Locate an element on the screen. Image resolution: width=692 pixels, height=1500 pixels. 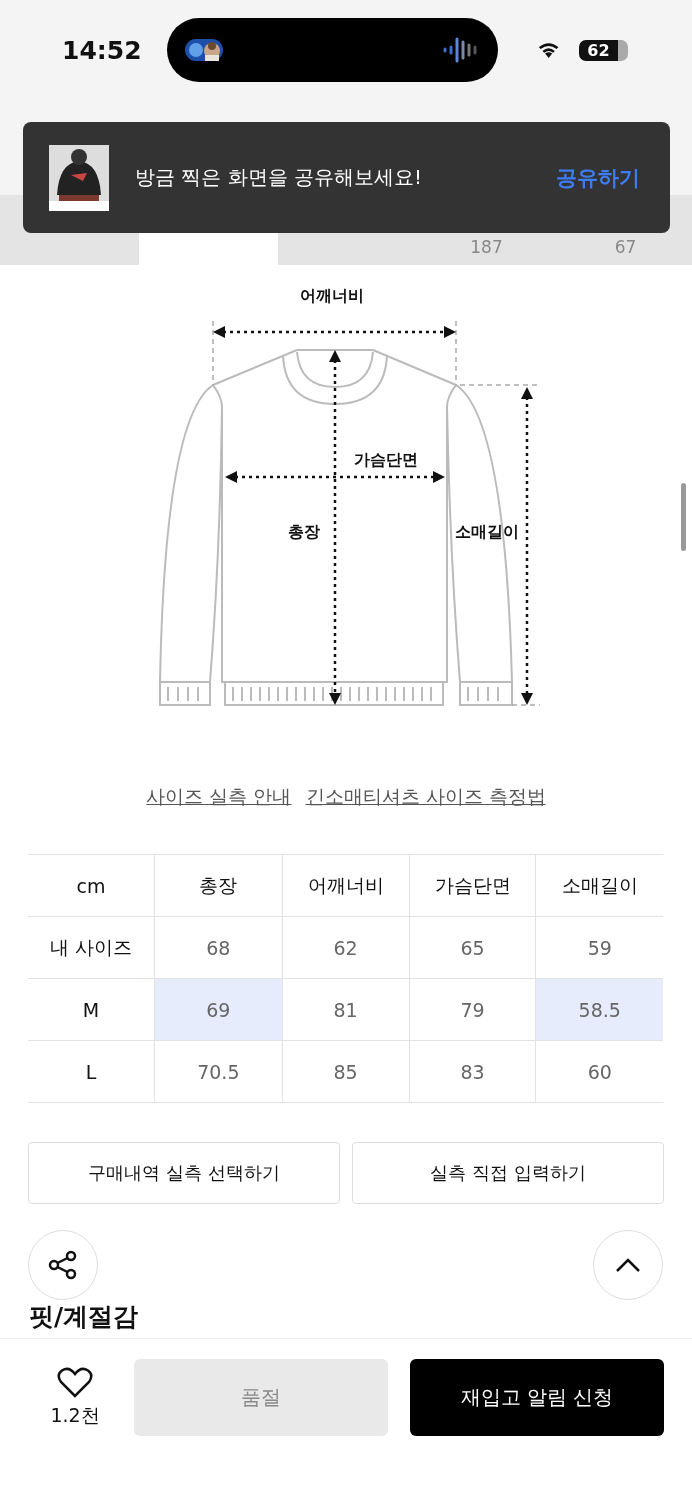
table-cell: 79 is located at coordinates (472, 1009).